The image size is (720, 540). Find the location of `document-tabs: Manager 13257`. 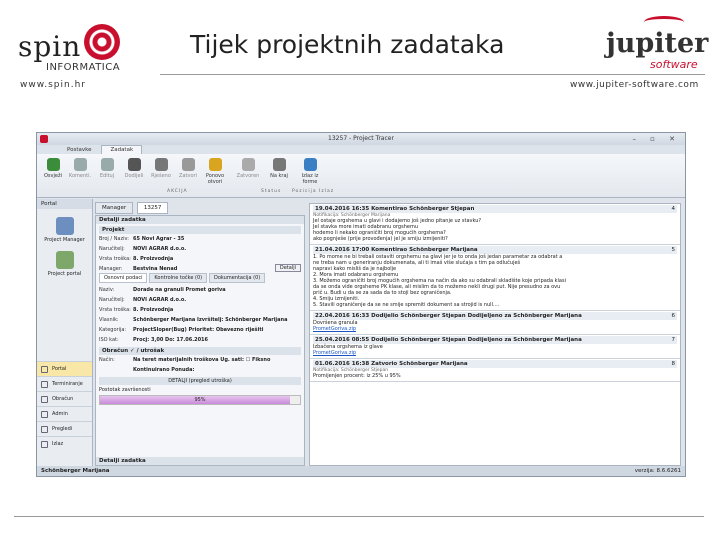

document-tabs: Manager 13257 is located at coordinates (132, 208).